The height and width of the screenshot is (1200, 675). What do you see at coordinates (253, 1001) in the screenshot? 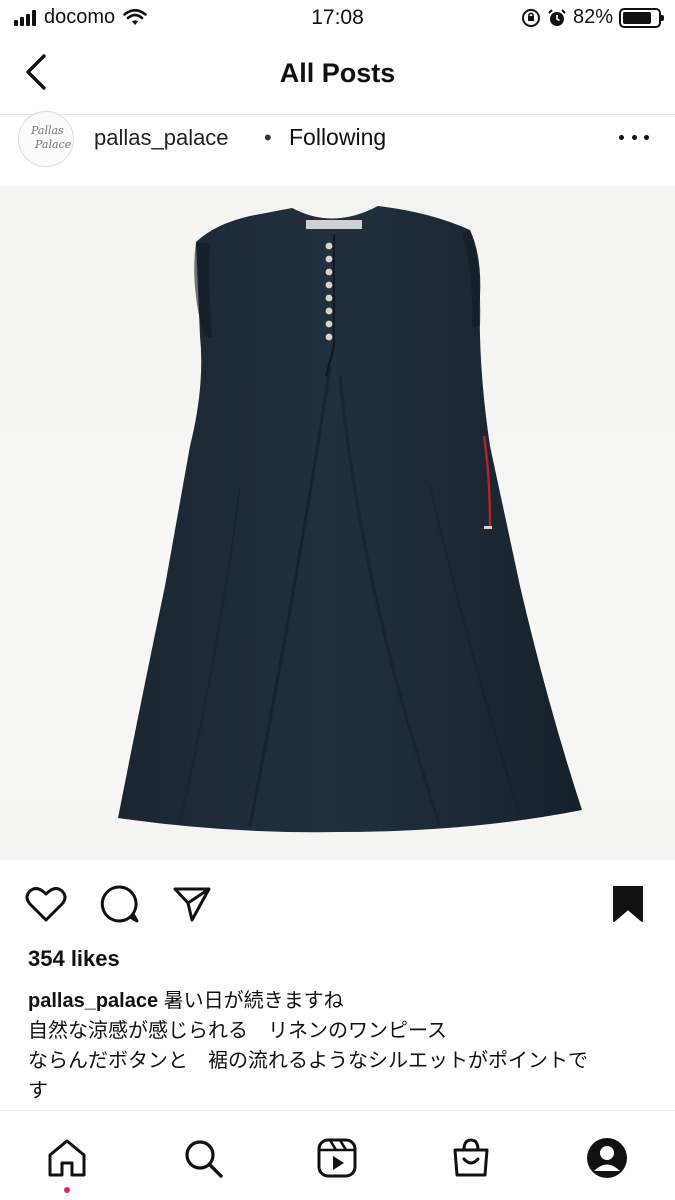
I see `caption-text-1: 暑い日が続きますね` at bounding box center [253, 1001].